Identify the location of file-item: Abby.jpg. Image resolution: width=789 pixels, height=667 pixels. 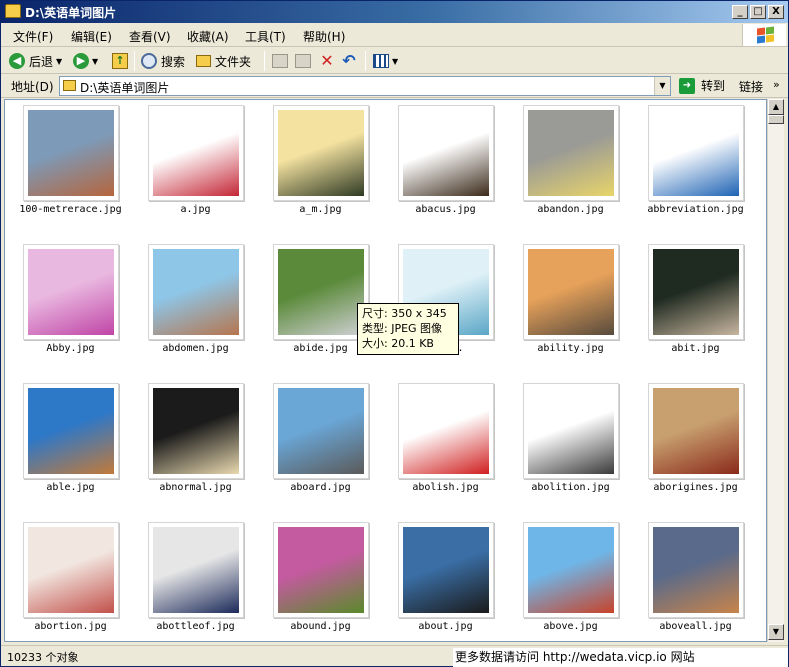
(70, 304).